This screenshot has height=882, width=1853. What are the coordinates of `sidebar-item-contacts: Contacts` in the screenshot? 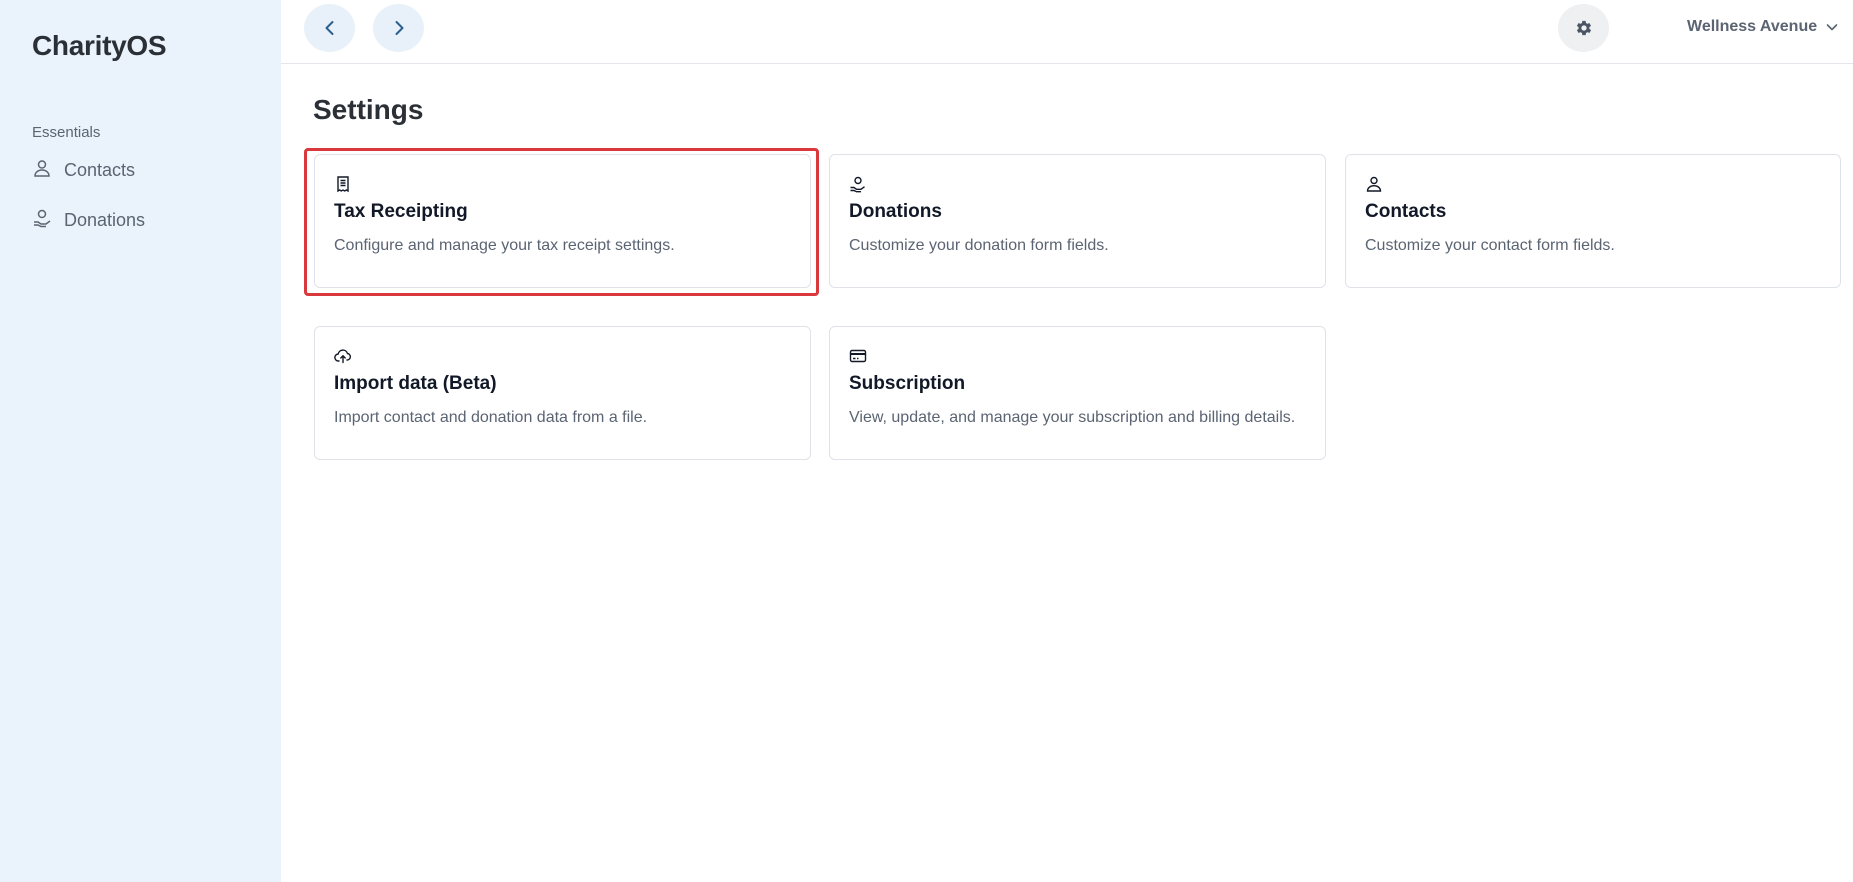 It's located at (83, 170).